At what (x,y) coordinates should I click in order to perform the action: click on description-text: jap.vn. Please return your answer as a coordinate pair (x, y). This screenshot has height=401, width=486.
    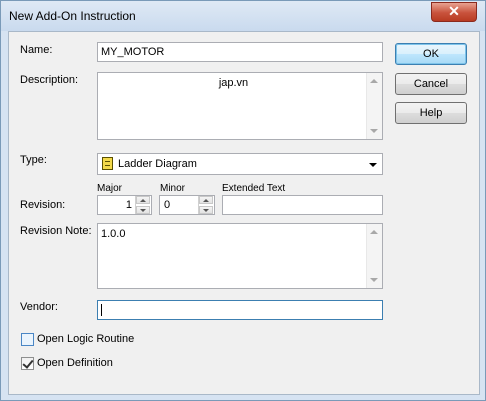
    Looking at the image, I should click on (233, 83).